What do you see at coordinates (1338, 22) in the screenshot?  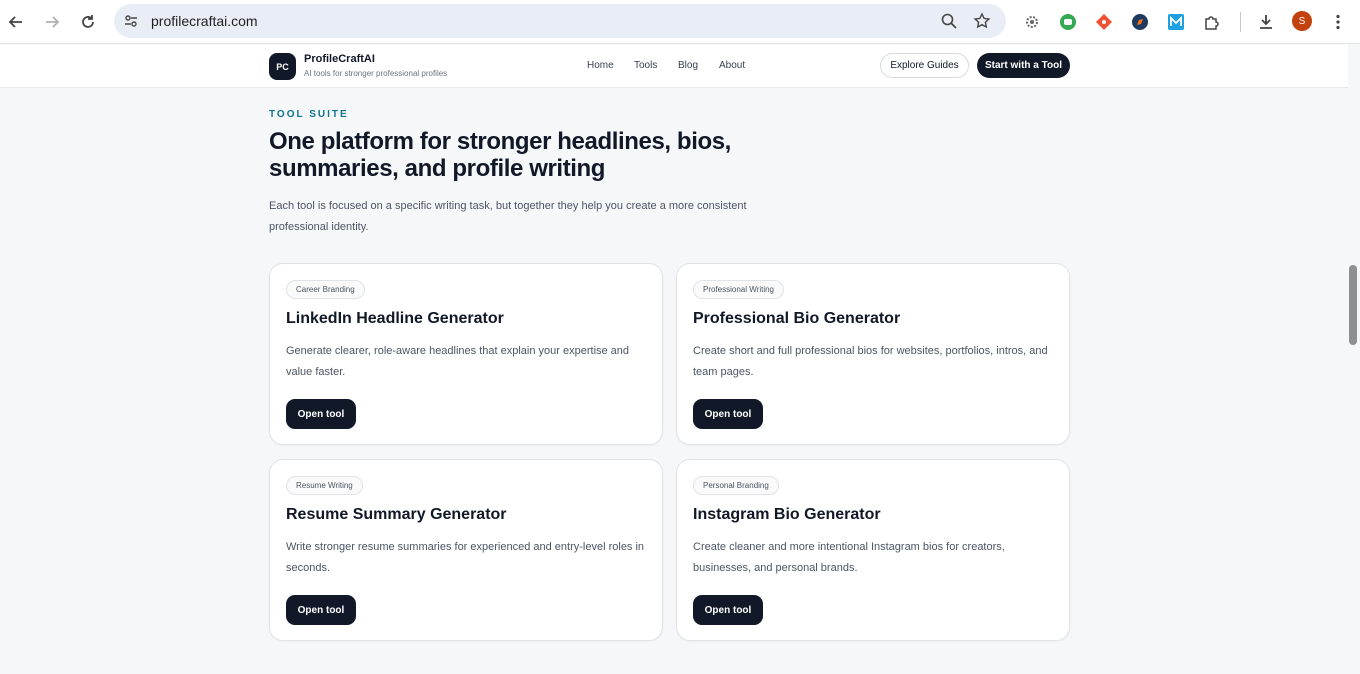 I see `menu-dots-icon` at bounding box center [1338, 22].